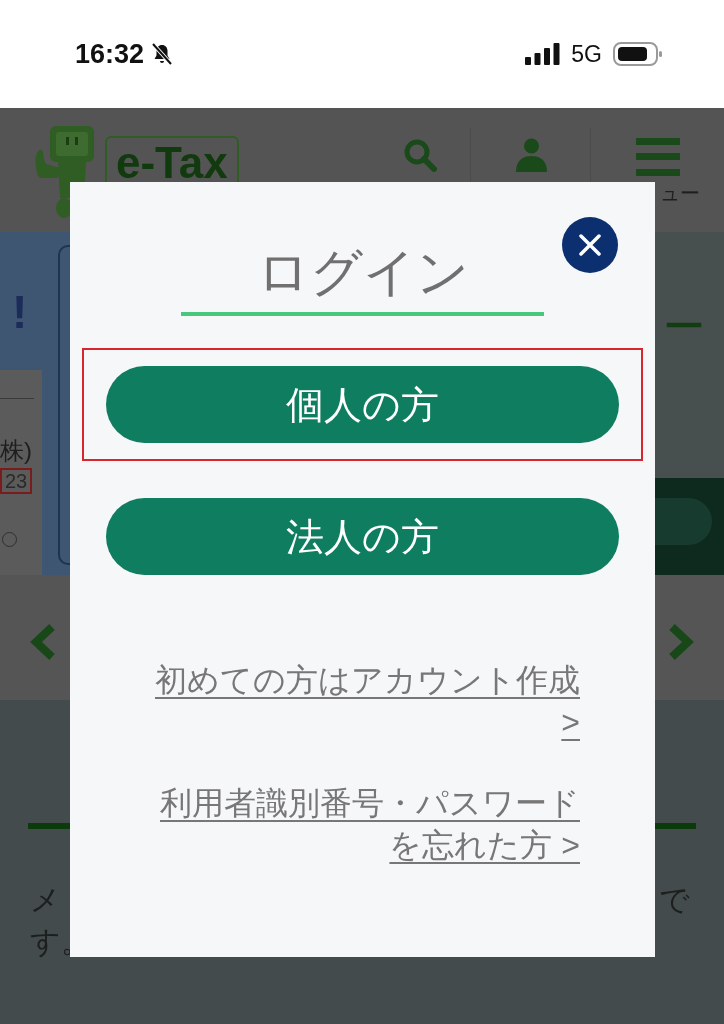  What do you see at coordinates (681, 641) in the screenshot?
I see `chevron-right-icon` at bounding box center [681, 641].